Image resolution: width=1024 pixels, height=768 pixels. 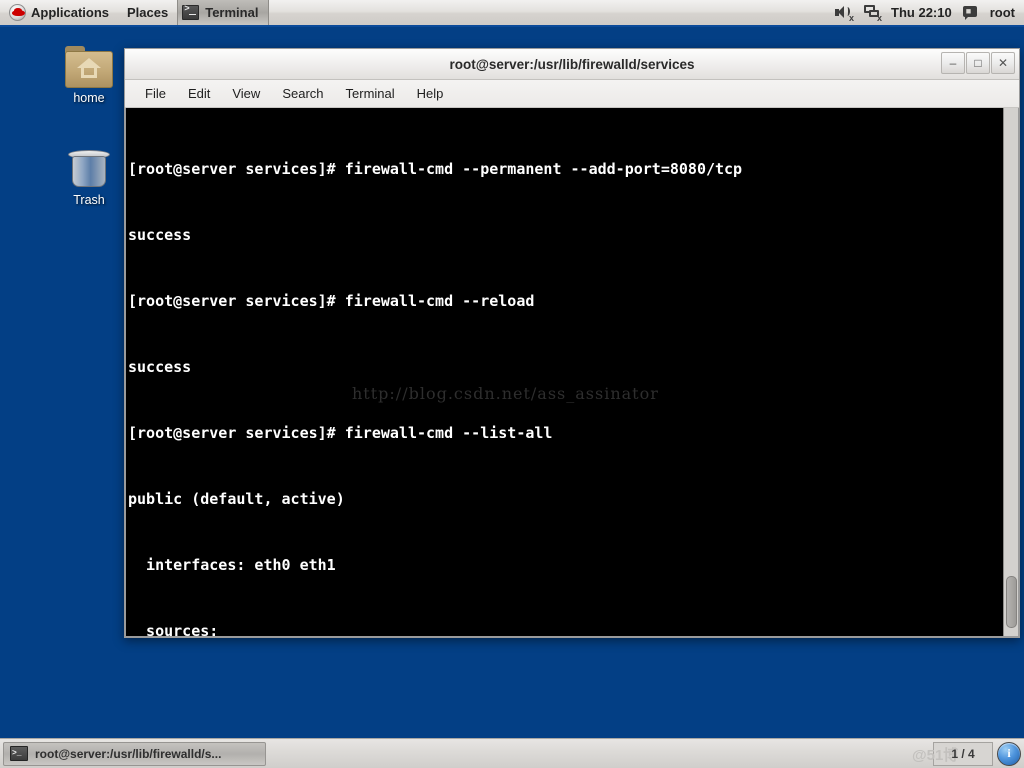 I want to click on window-title: root@server:/usr/lib/firewalld/services, so click(x=572, y=64).